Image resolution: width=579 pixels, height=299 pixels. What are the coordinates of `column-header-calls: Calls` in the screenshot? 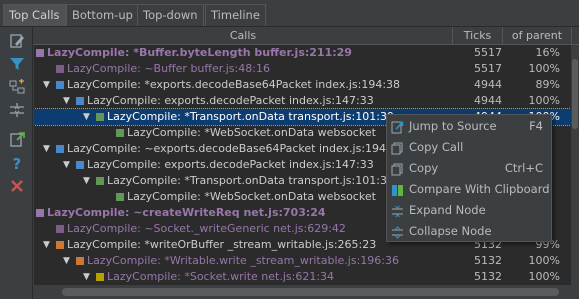 It's located at (243, 36).